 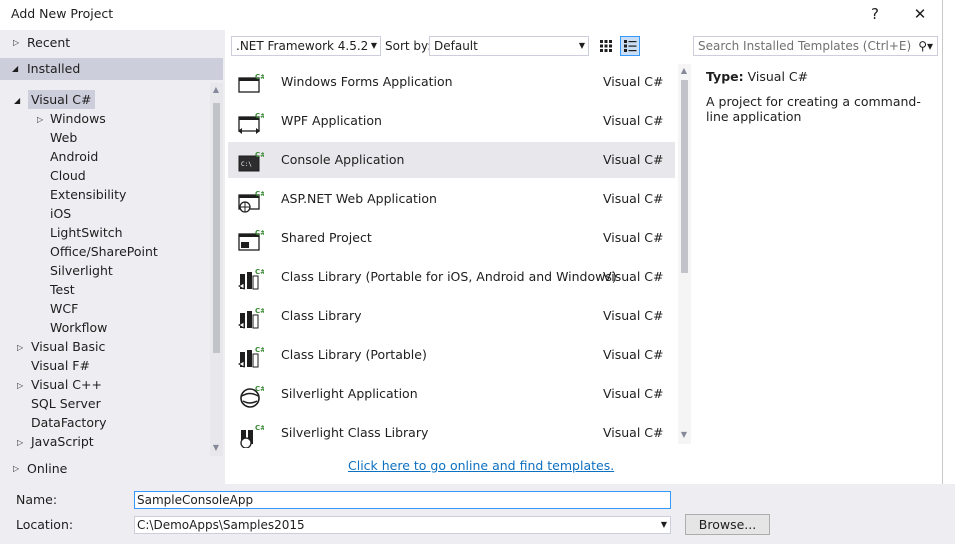 What do you see at coordinates (355, 432) in the screenshot?
I see `template-name: Silverlight Class Library` at bounding box center [355, 432].